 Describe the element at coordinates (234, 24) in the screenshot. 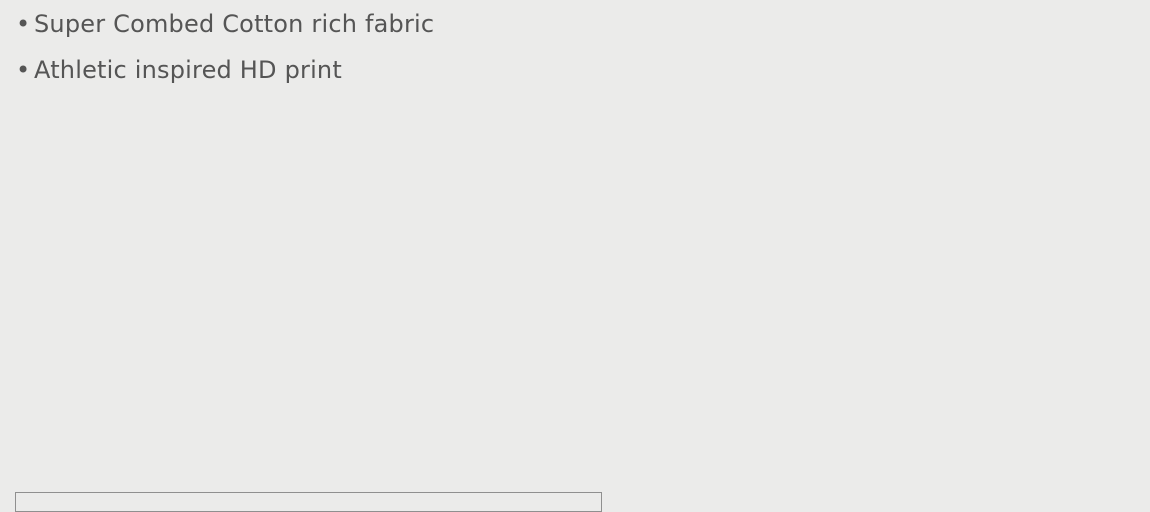

I see `feature-text: Super Combed Cotton rich fabric` at that location.